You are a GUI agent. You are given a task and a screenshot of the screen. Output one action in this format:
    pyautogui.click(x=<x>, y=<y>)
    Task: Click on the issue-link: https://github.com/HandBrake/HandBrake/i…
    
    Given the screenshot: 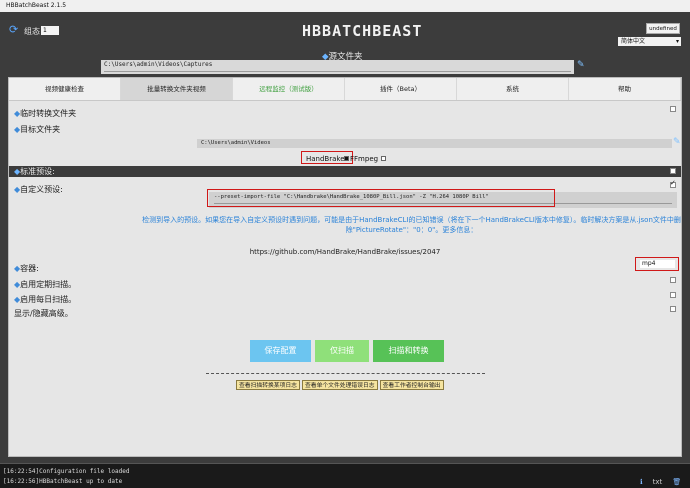 What is the action you would take?
    pyautogui.click(x=345, y=252)
    